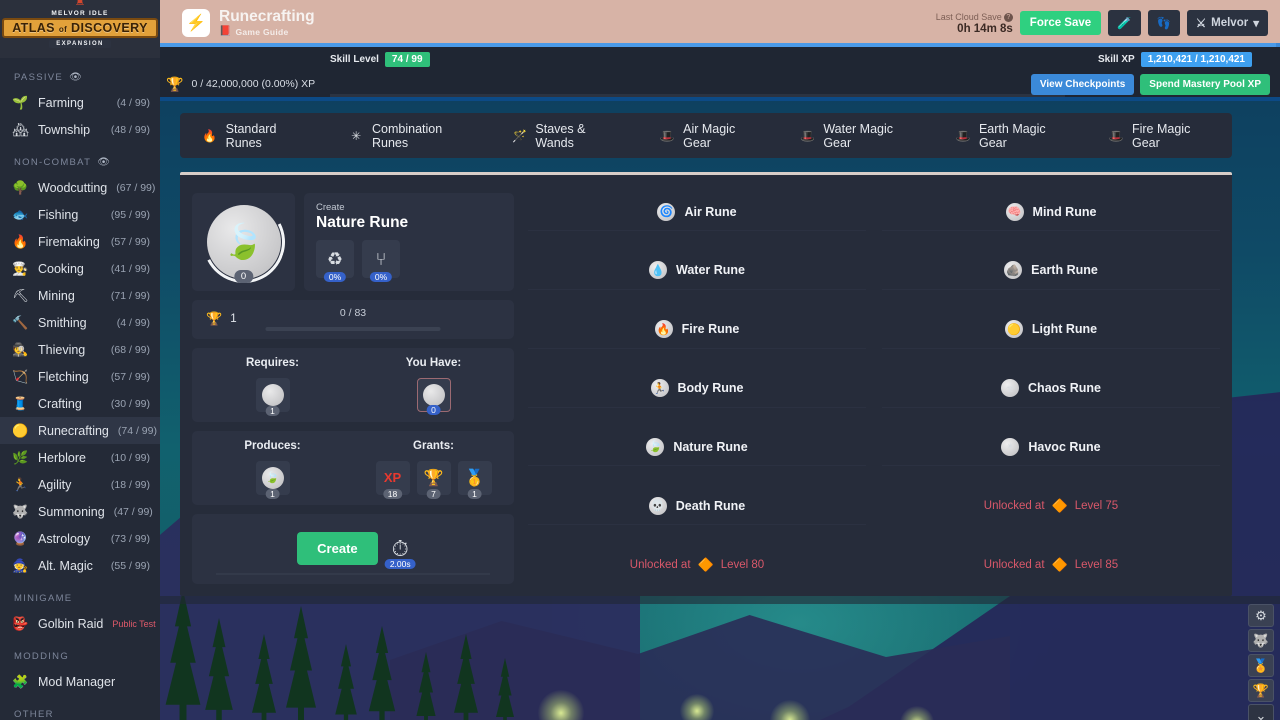 The height and width of the screenshot is (720, 1280). Describe the element at coordinates (80, 295) in the screenshot. I see `sidebar-item-mining: ⛏ Mining (71 / 99)` at that location.